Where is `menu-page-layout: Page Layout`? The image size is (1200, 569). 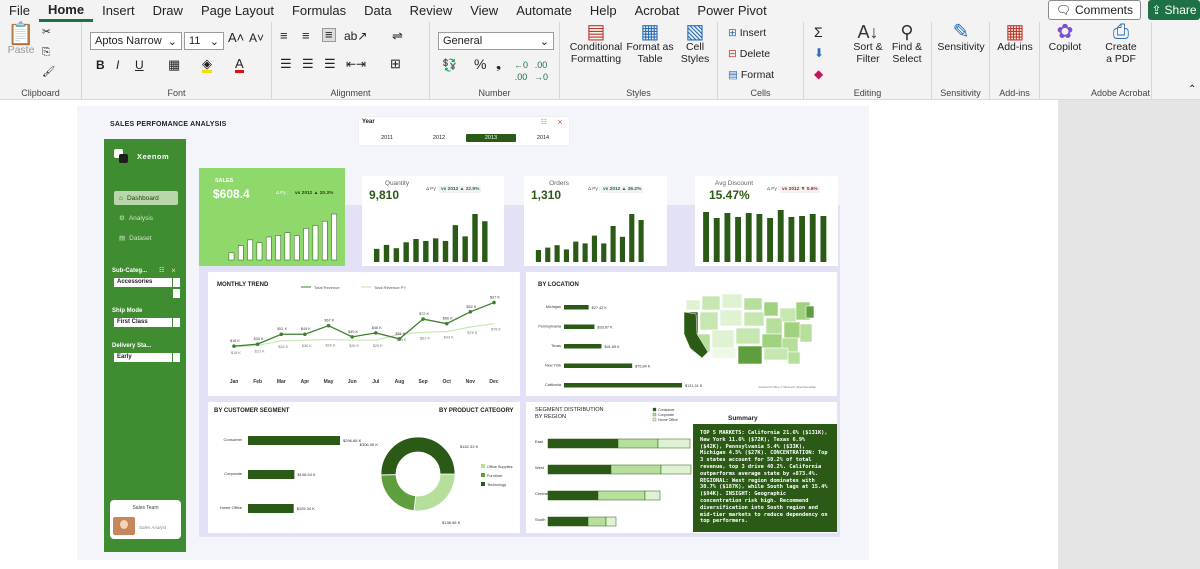
menu-page-layout: Page Layout is located at coordinates (237, 11).